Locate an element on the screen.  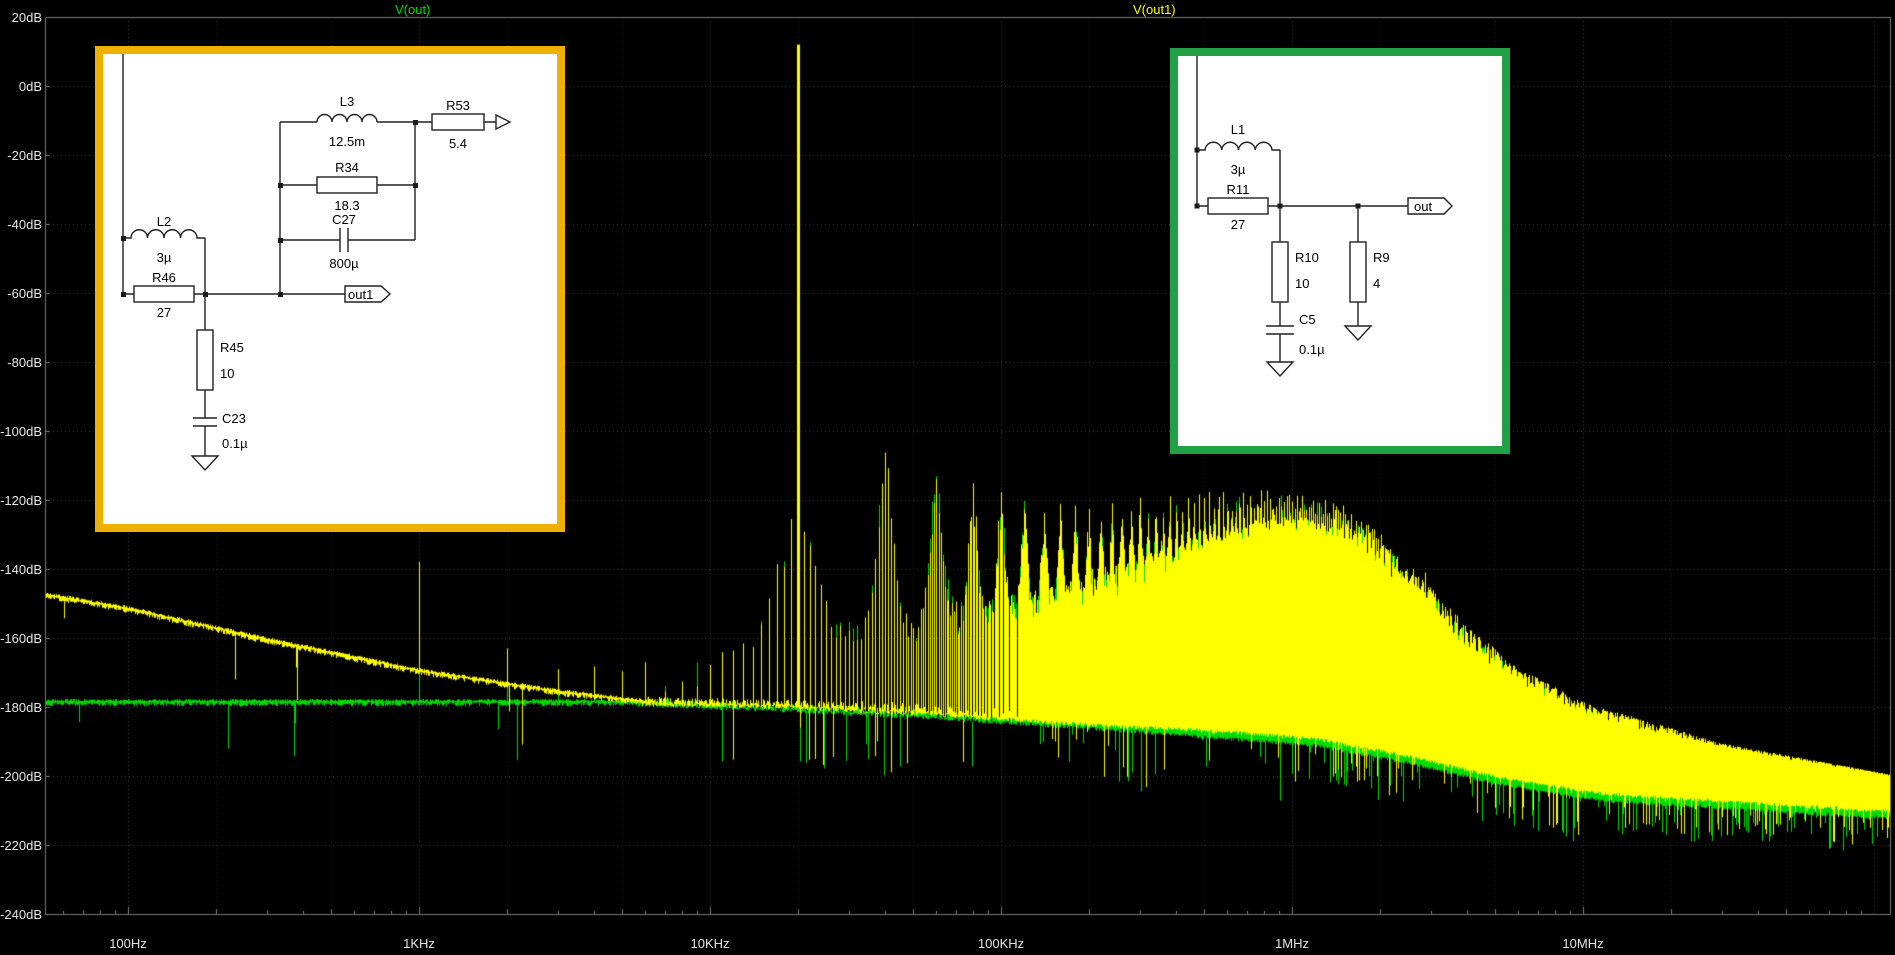
capacitor-C27-icon is located at coordinates (344, 240).